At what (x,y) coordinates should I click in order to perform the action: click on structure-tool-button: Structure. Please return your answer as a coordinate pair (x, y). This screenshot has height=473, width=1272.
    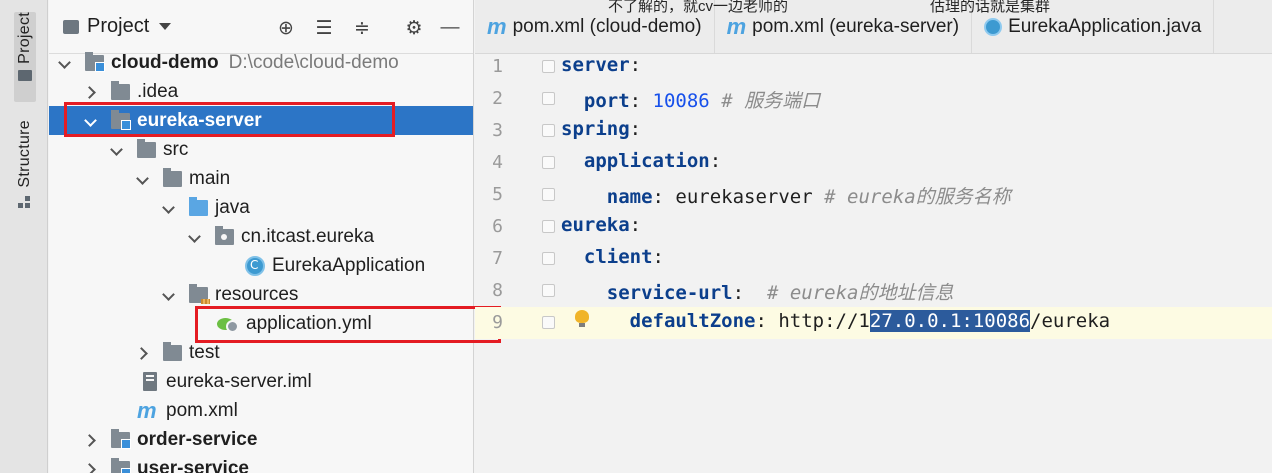
    Looking at the image, I should click on (25, 170).